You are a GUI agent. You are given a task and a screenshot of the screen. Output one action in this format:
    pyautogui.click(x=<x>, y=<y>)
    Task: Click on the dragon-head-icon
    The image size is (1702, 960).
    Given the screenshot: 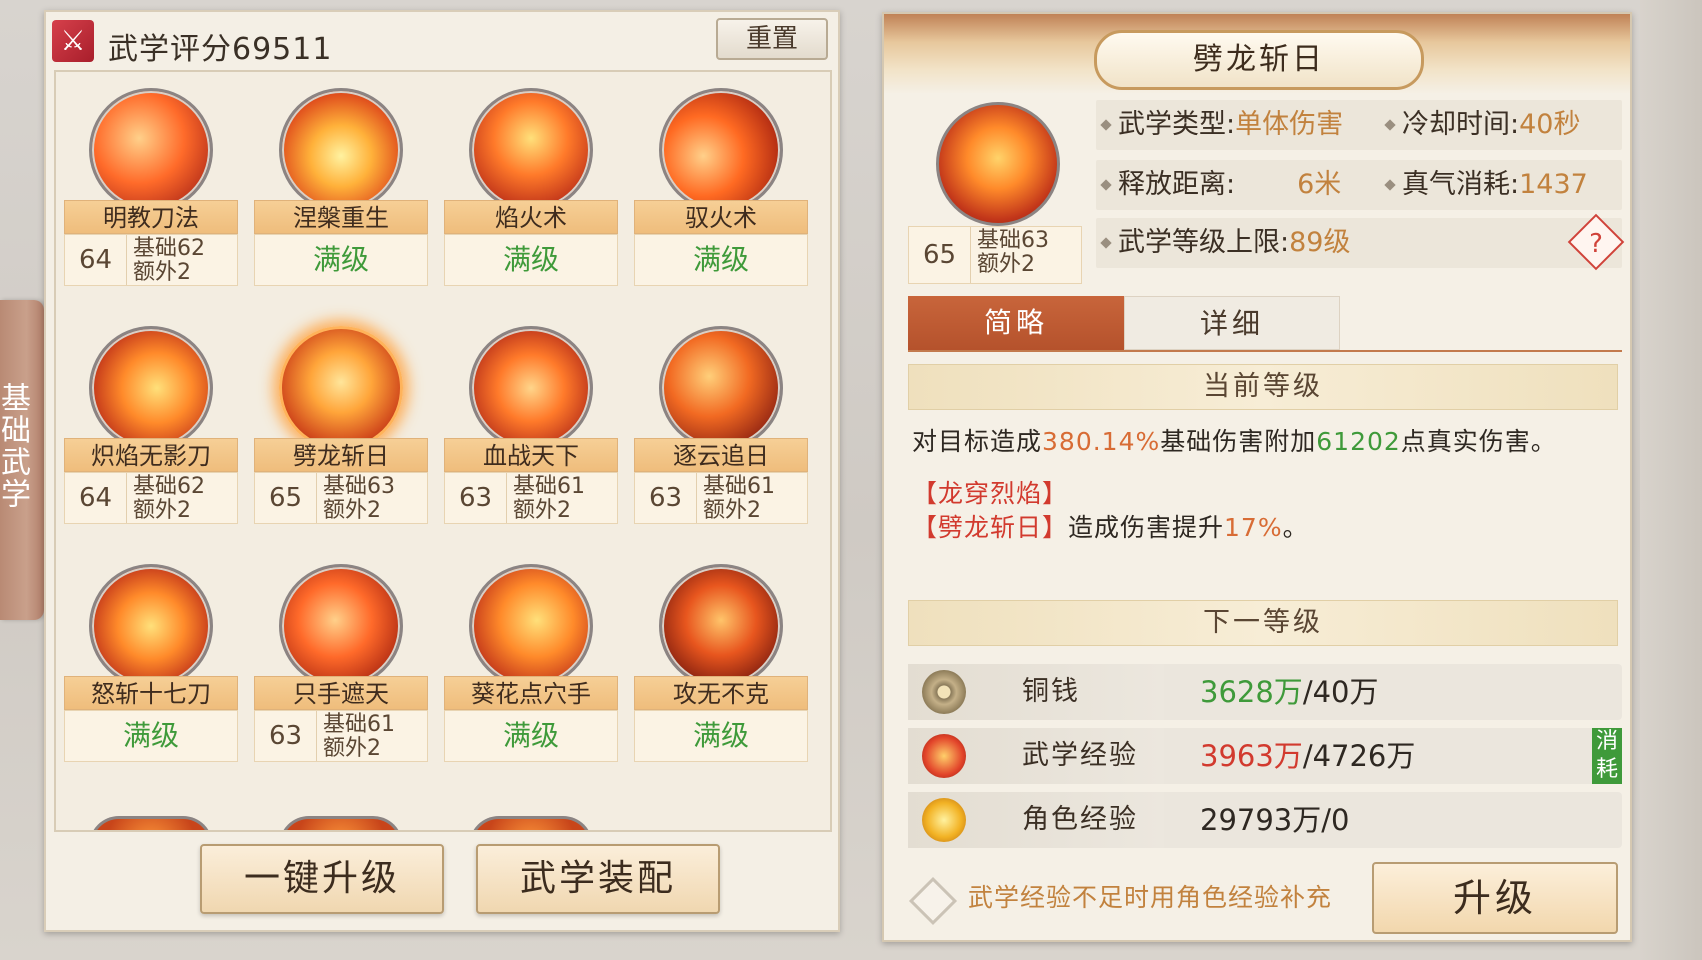 What is the action you would take?
    pyautogui.click(x=341, y=388)
    